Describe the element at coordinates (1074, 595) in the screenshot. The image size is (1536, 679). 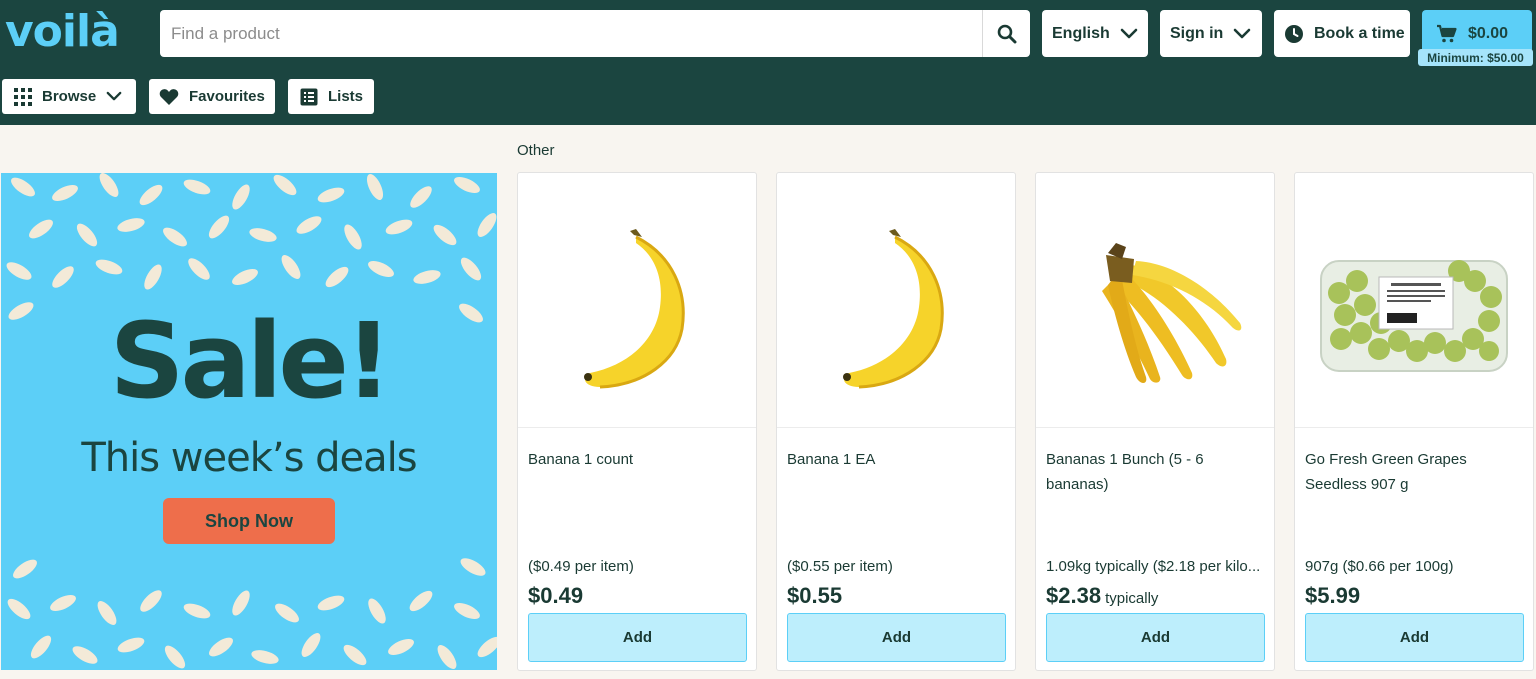
I see `price-value: $2.38` at that location.